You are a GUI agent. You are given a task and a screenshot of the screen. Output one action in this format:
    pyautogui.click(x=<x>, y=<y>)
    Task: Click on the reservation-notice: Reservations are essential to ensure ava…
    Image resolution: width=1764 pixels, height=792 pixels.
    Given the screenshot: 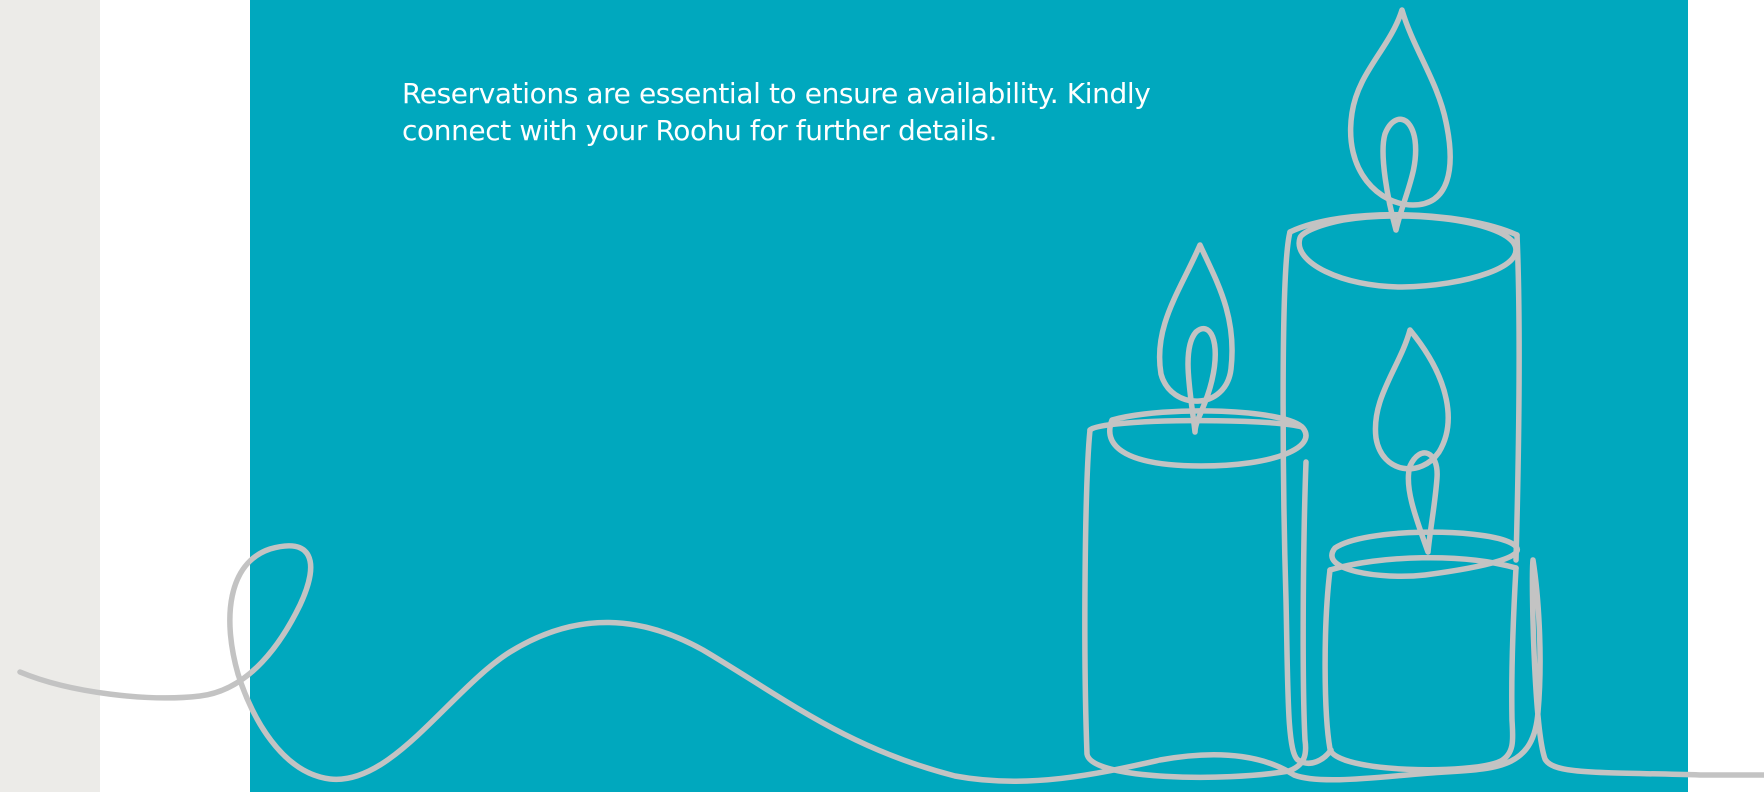 What is the action you would take?
    pyautogui.click(x=776, y=112)
    